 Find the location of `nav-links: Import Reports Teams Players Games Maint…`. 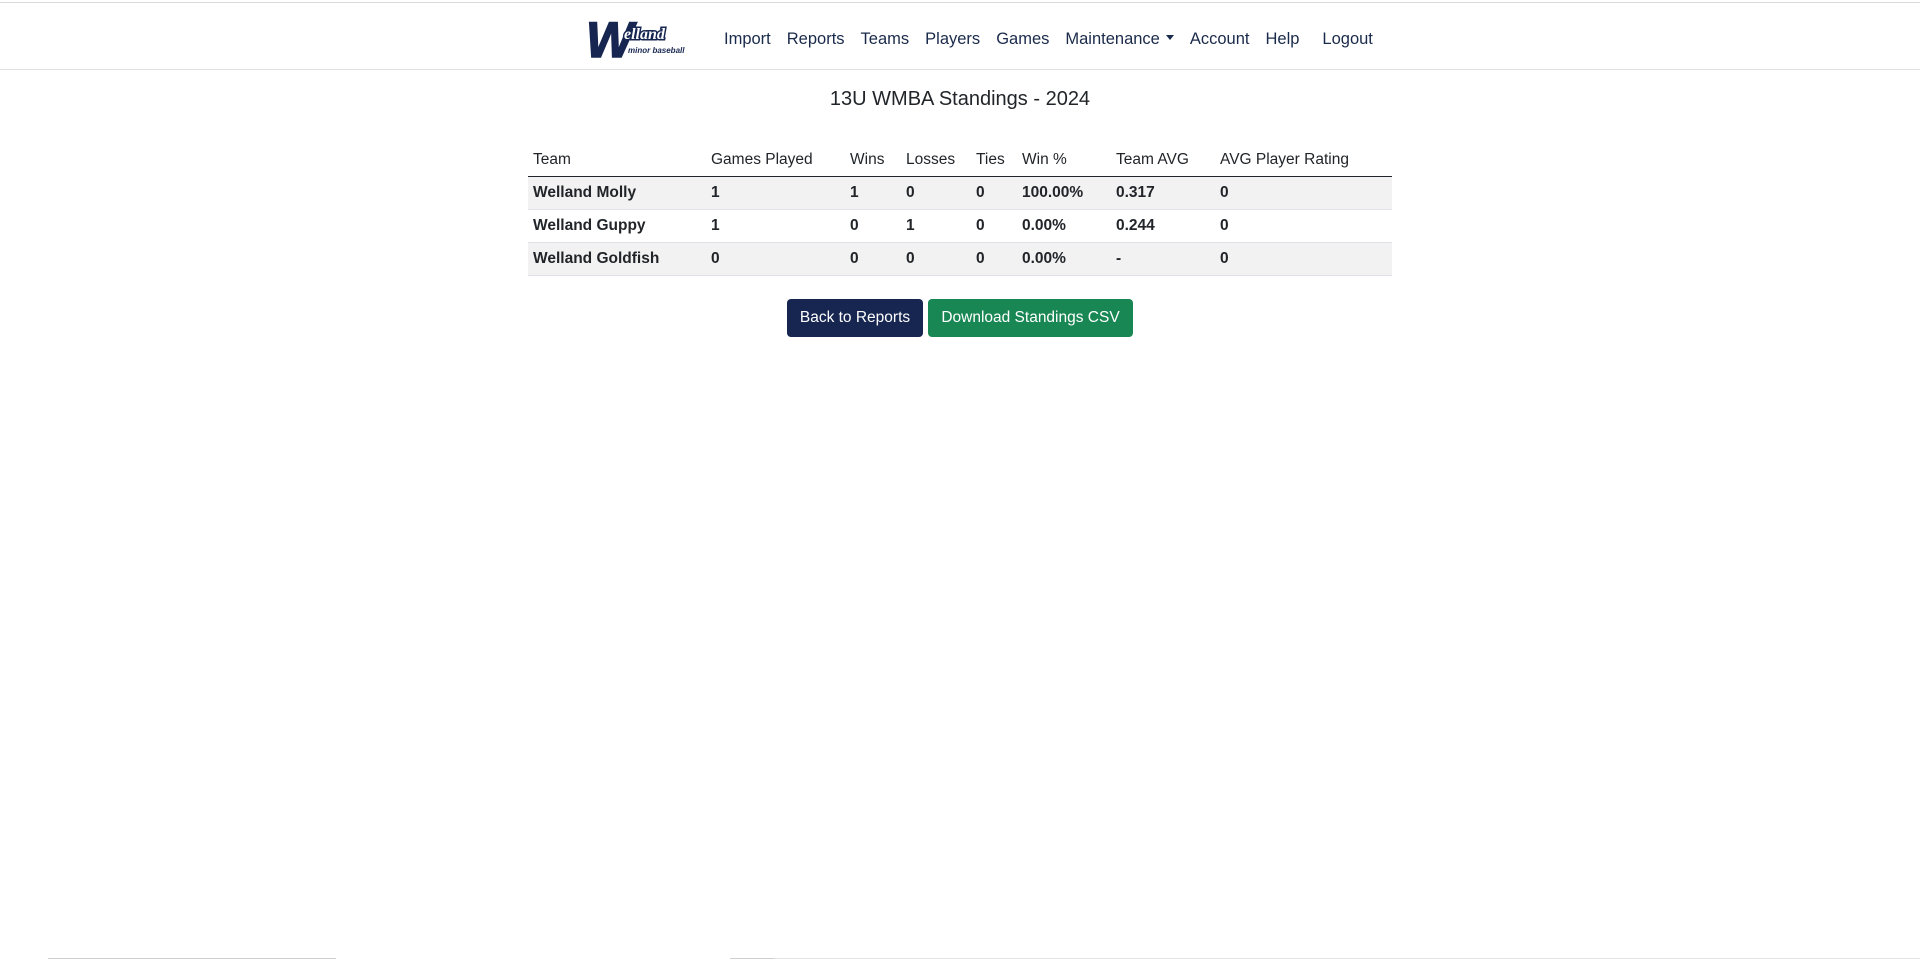

nav-links: Import Reports Teams Players Games Maint… is located at coordinates (1048, 39).